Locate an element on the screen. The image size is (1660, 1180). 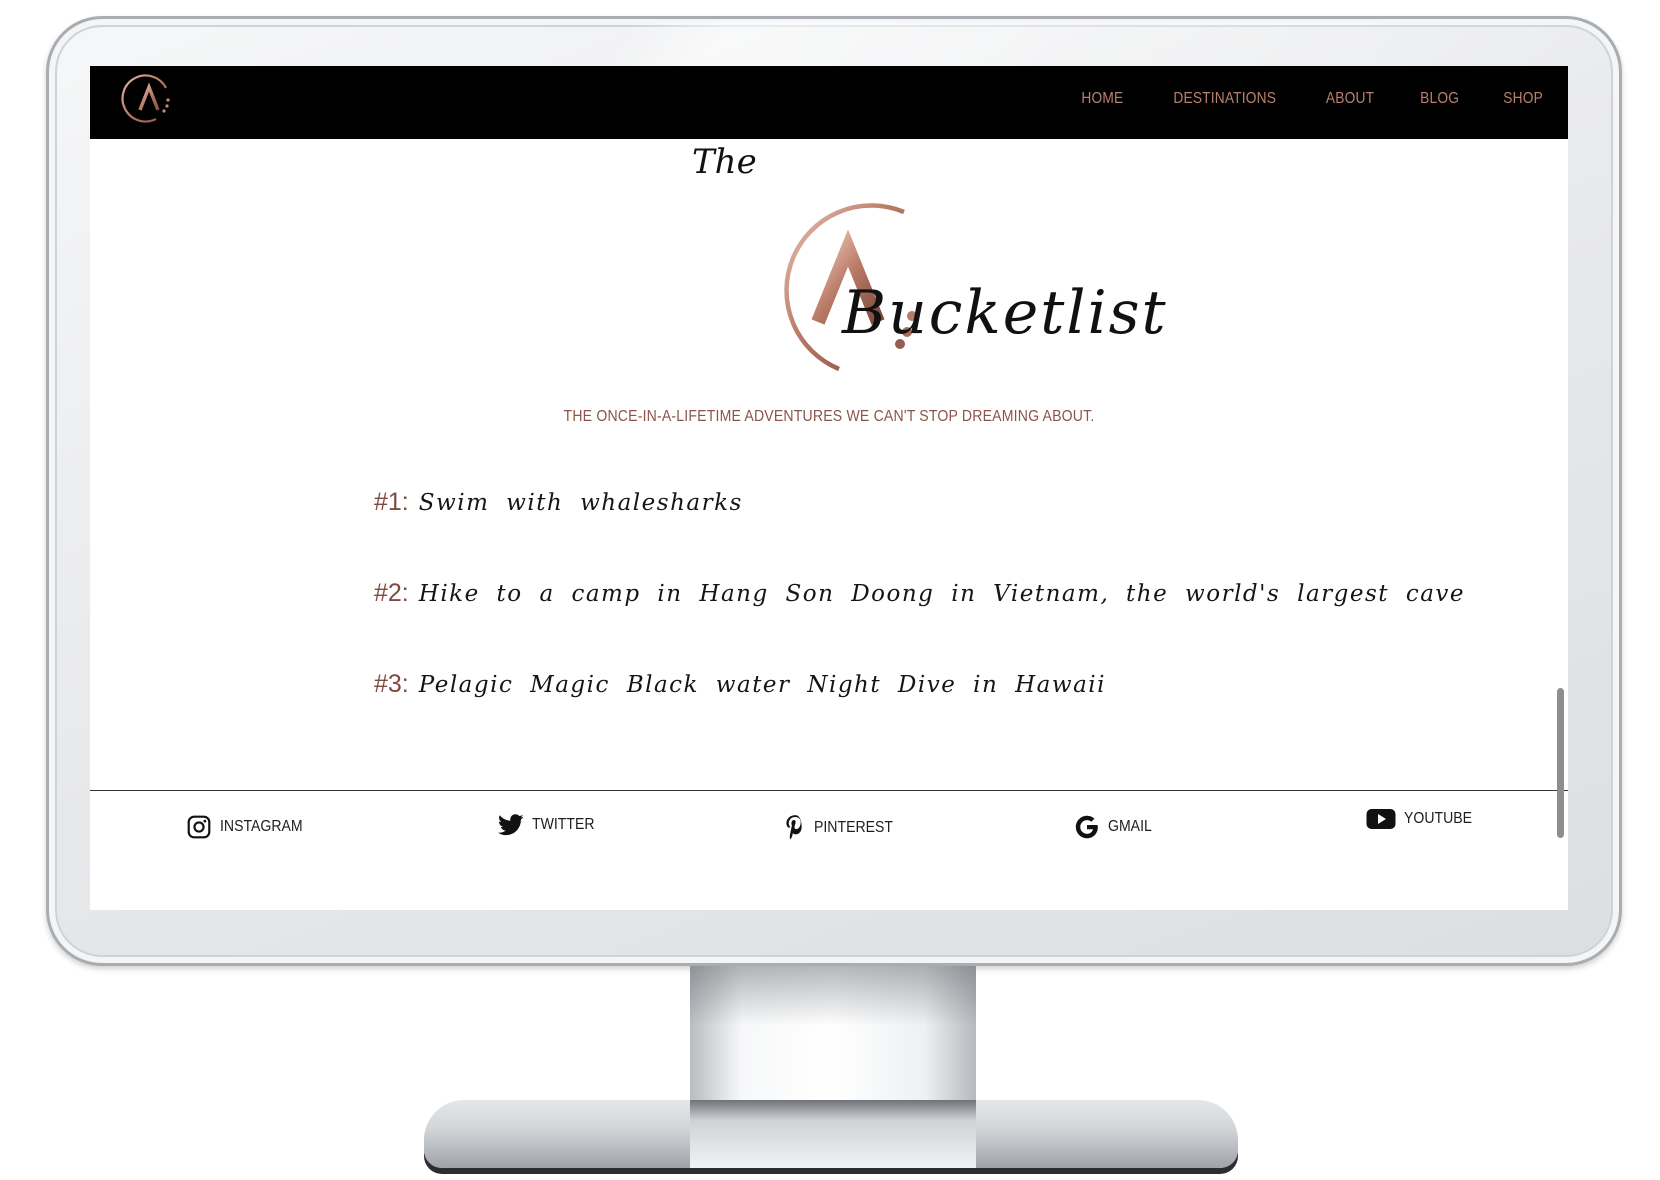
social-label: YOUTUBE is located at coordinates (1438, 818).